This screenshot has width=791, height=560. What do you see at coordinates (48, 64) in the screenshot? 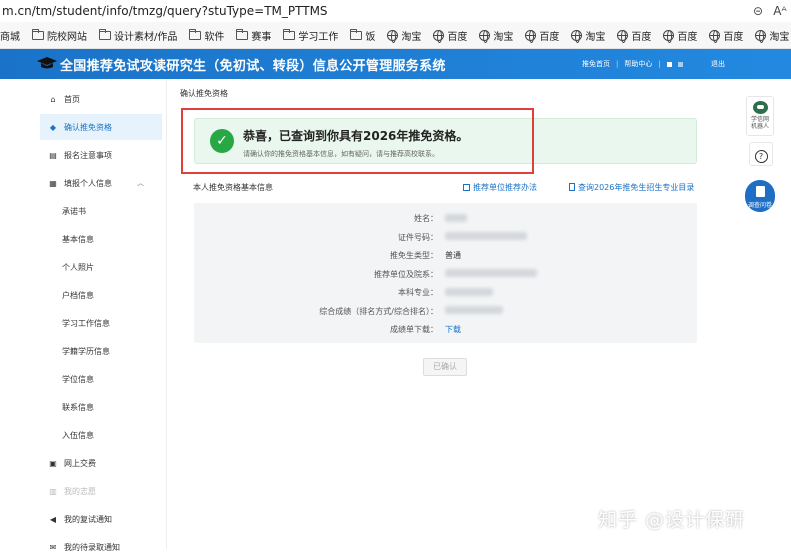
I see `graduation-cap-icon` at bounding box center [48, 64].